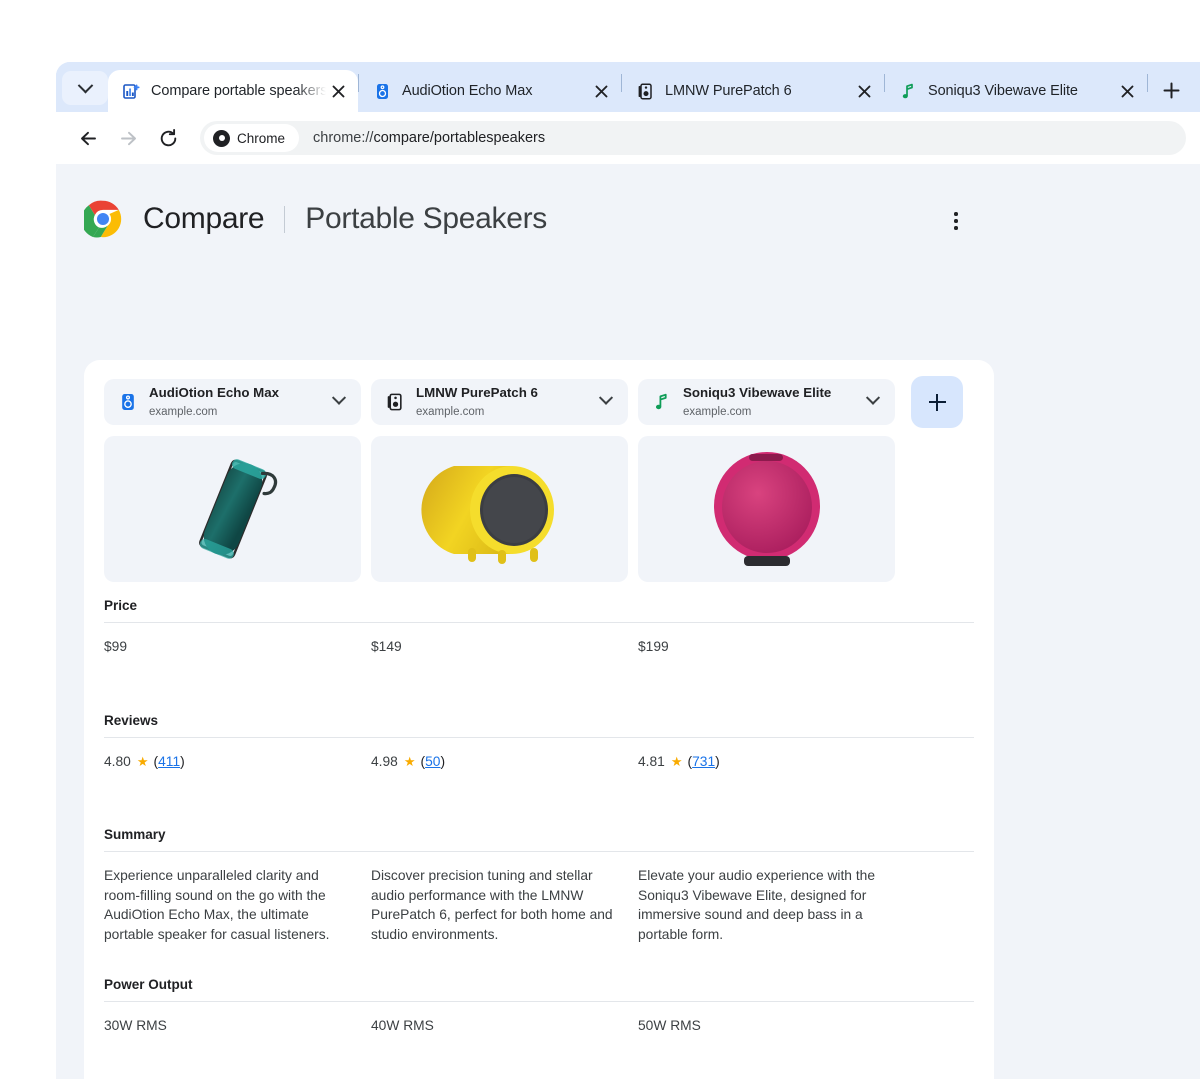  Describe the element at coordinates (343, 138) in the screenshot. I see `url-scheme: chrome://` at that location.